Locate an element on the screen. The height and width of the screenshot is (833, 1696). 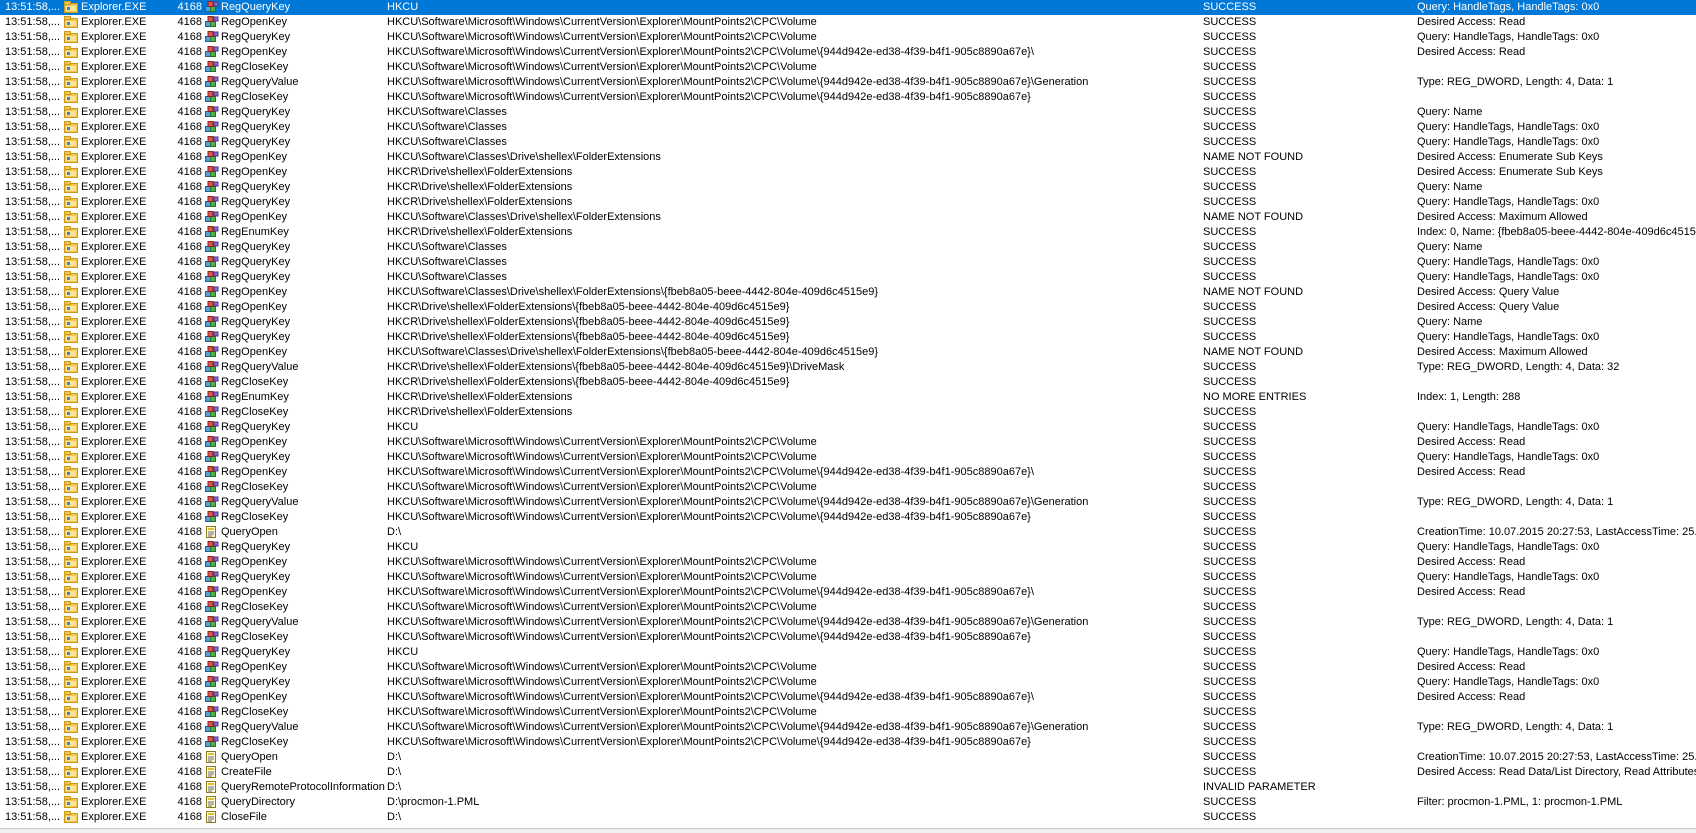
path-cell: HKCU\Software\Classes is located at coordinates (447, 142).